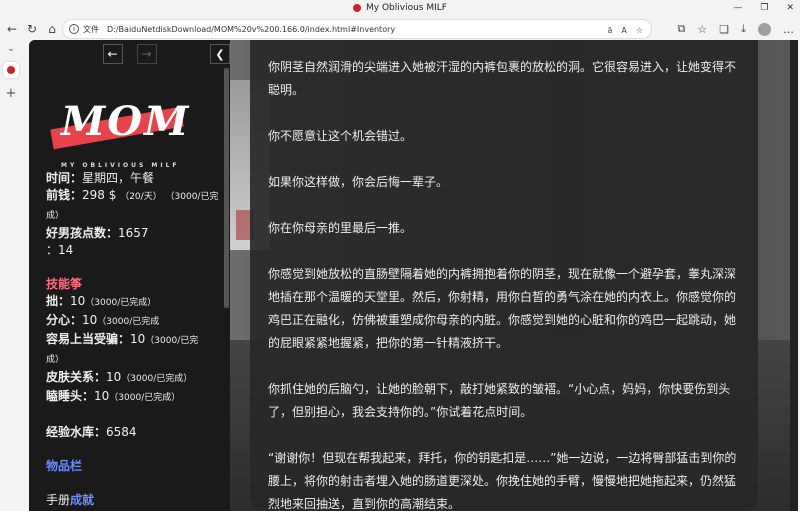 This screenshot has height=511, width=800. I want to click on window-controls: — ❐ ✕, so click(763, 8).